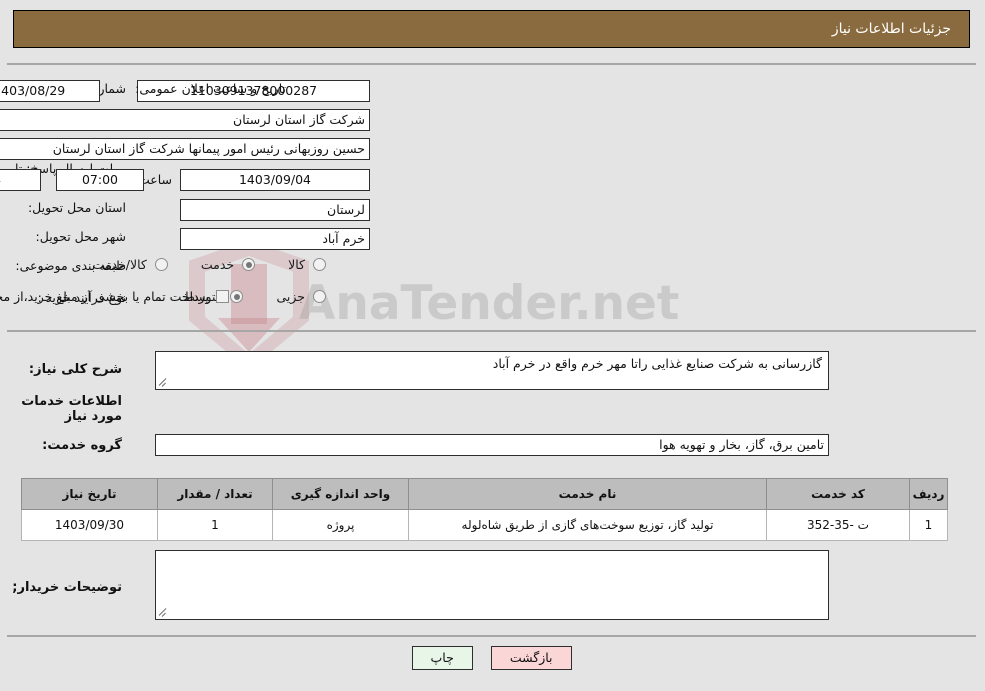  I want to click on cell-unit: پروژه, so click(341, 525).